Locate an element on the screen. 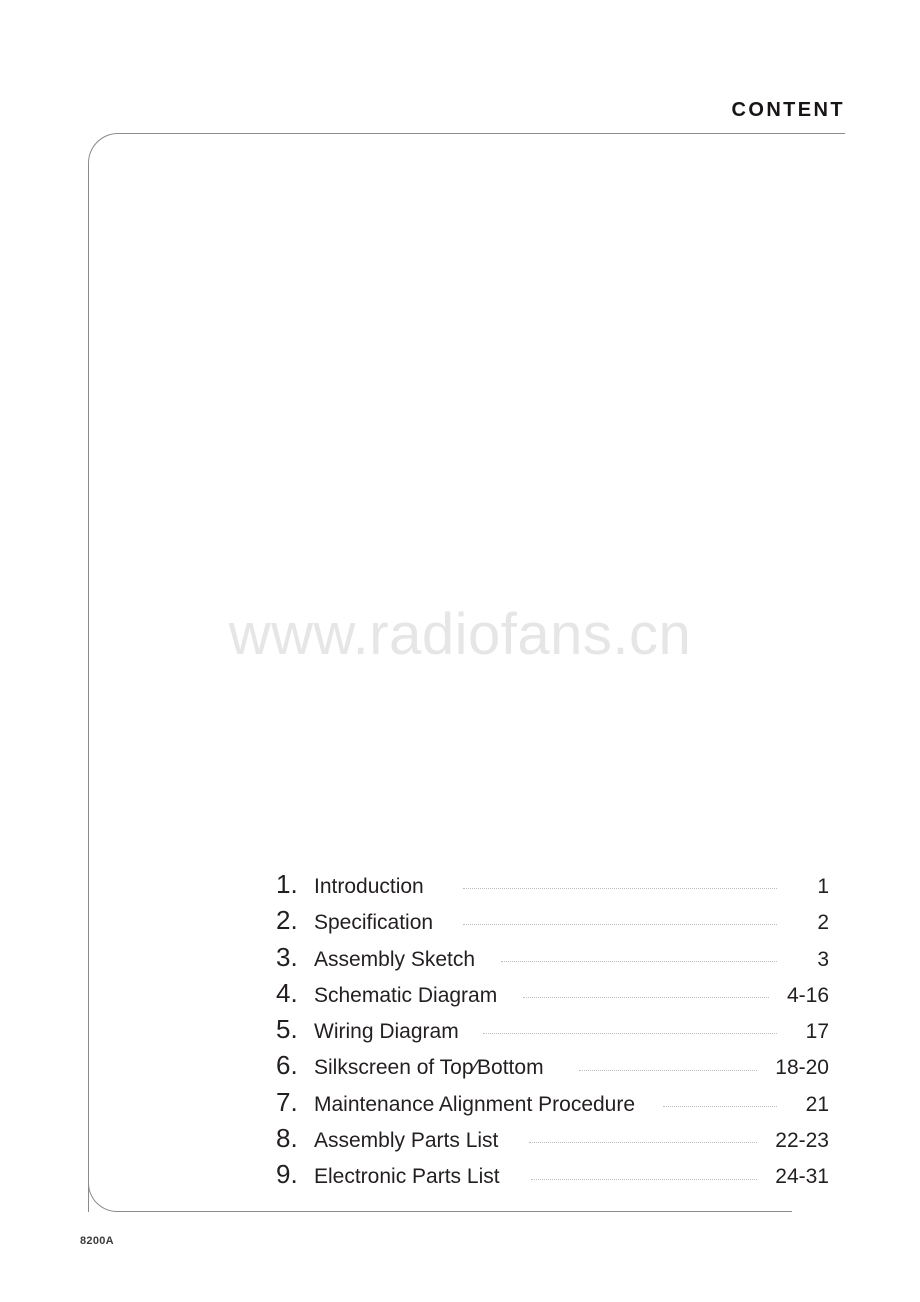  page-title: CONTENT is located at coordinates (788, 110).